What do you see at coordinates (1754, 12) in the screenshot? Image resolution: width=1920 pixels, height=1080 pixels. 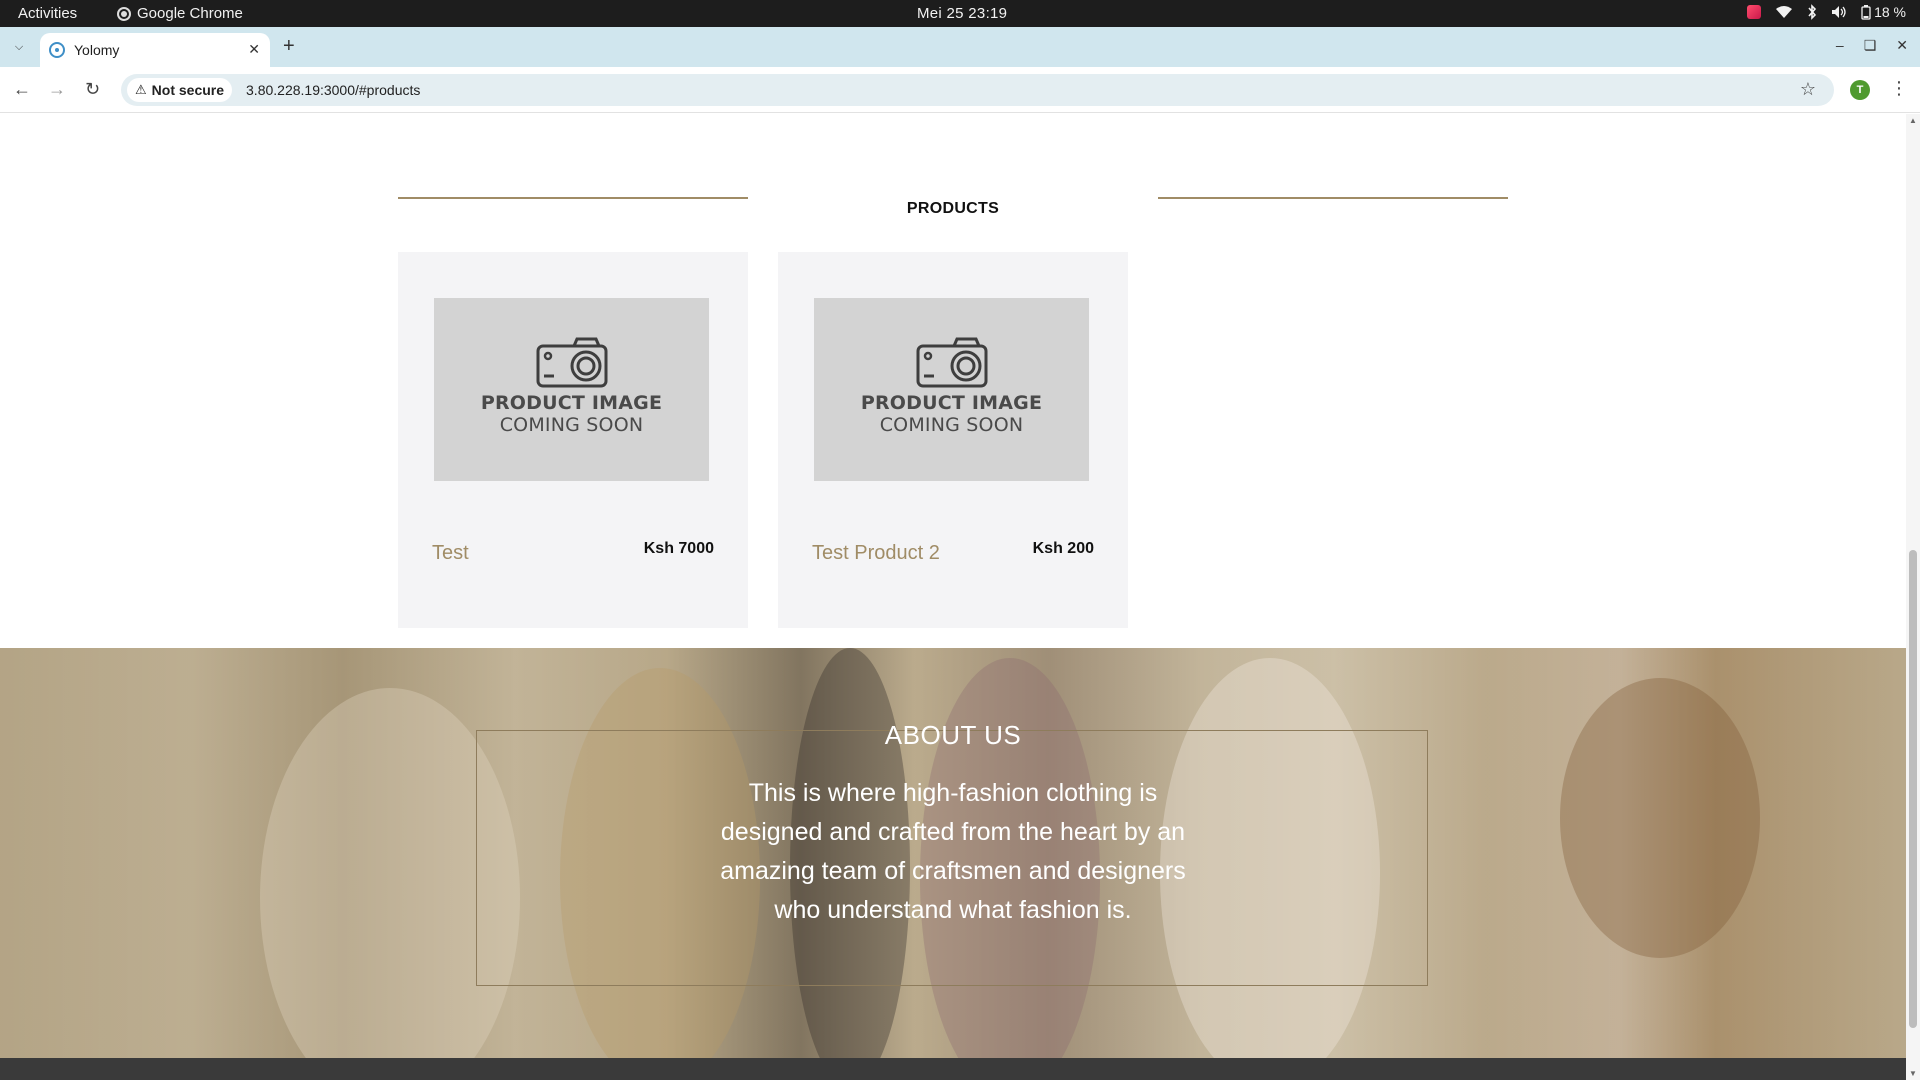 I see `app-indicator-icon` at bounding box center [1754, 12].